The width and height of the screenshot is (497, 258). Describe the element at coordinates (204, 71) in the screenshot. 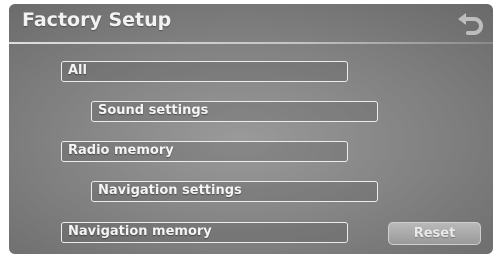

I see `all-button: All` at that location.